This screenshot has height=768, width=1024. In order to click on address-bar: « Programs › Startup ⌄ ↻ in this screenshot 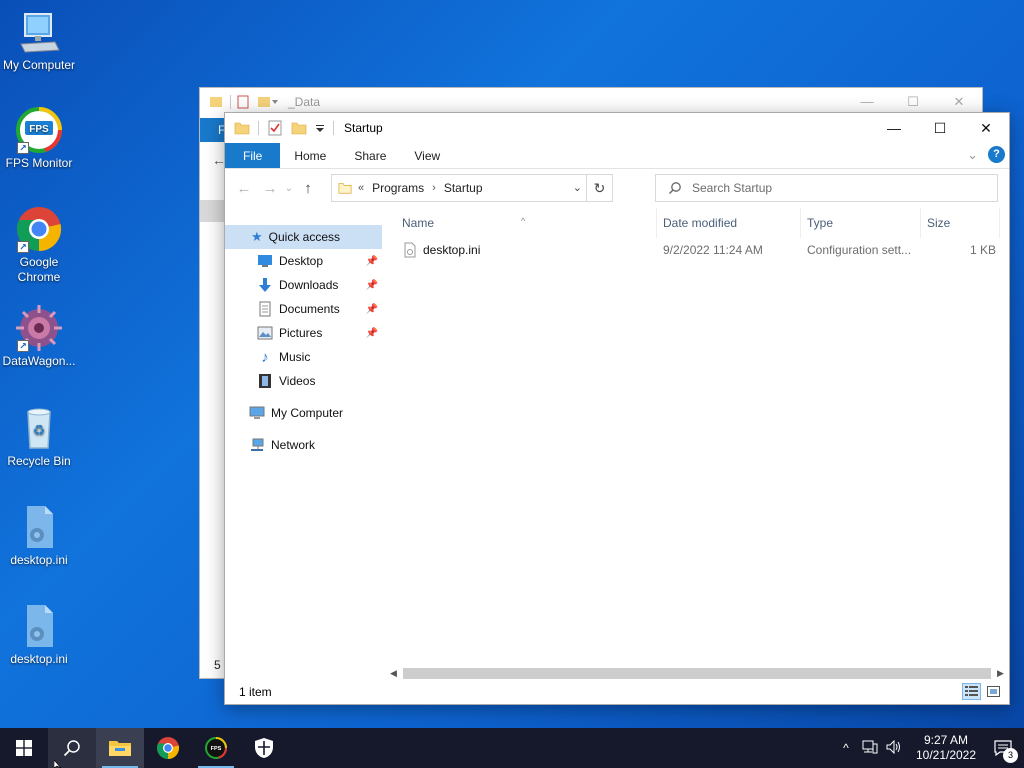, I will do `click(472, 188)`.